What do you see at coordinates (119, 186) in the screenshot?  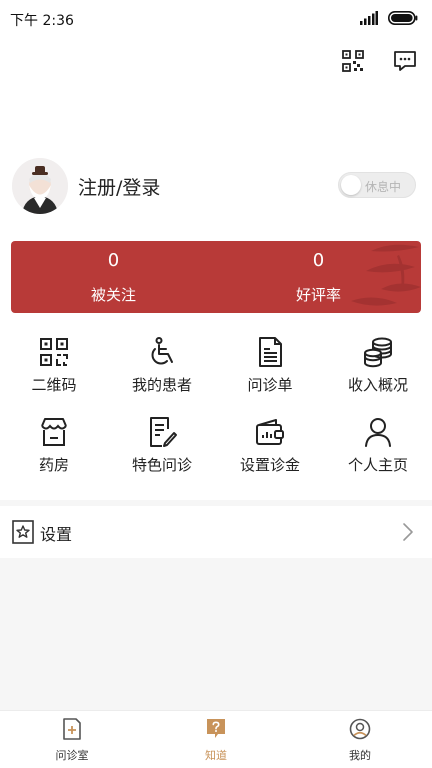 I see `login-register-link: 注册/登录` at bounding box center [119, 186].